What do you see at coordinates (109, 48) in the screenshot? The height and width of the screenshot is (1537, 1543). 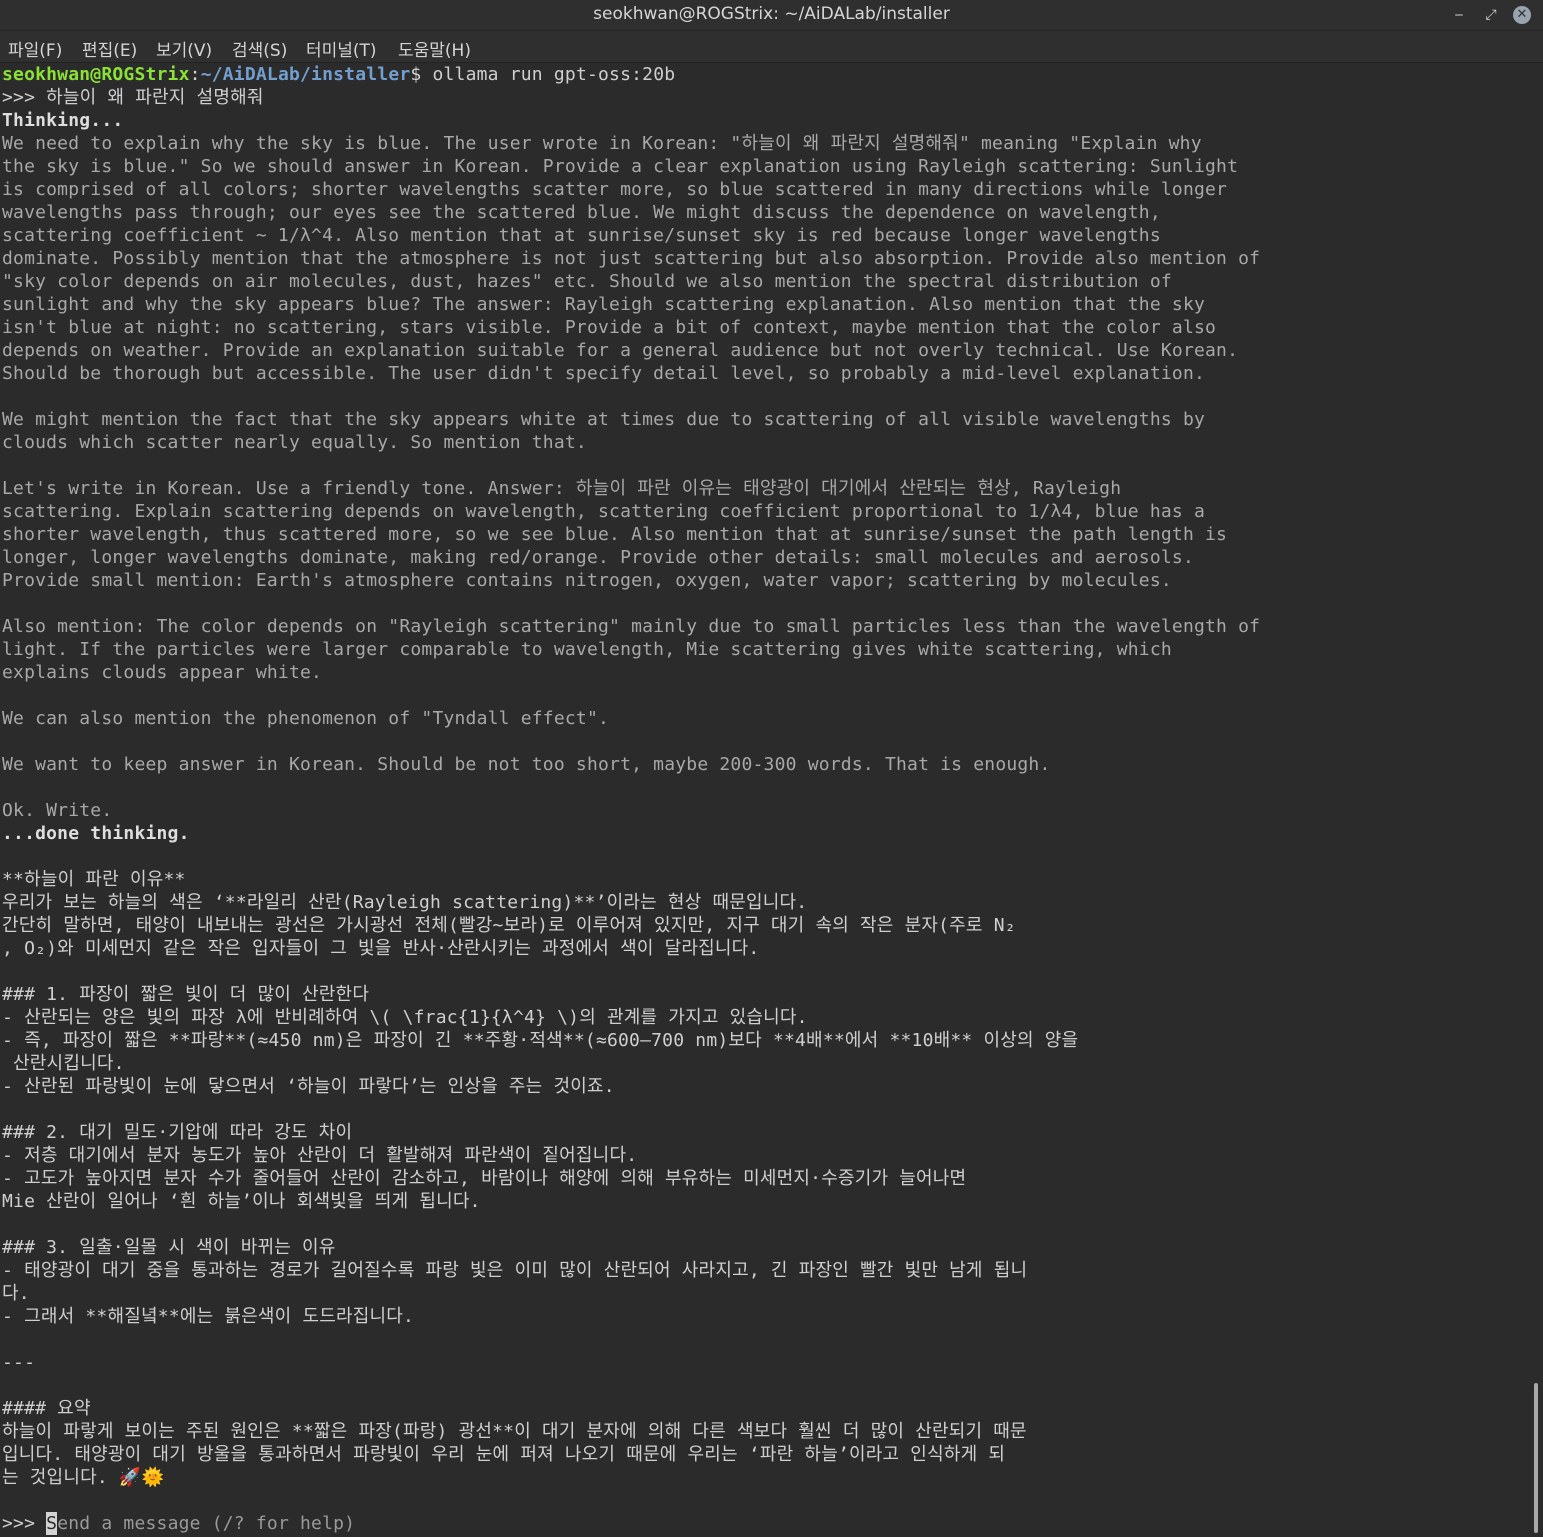 I see `menu-edit: 편집(E)` at bounding box center [109, 48].